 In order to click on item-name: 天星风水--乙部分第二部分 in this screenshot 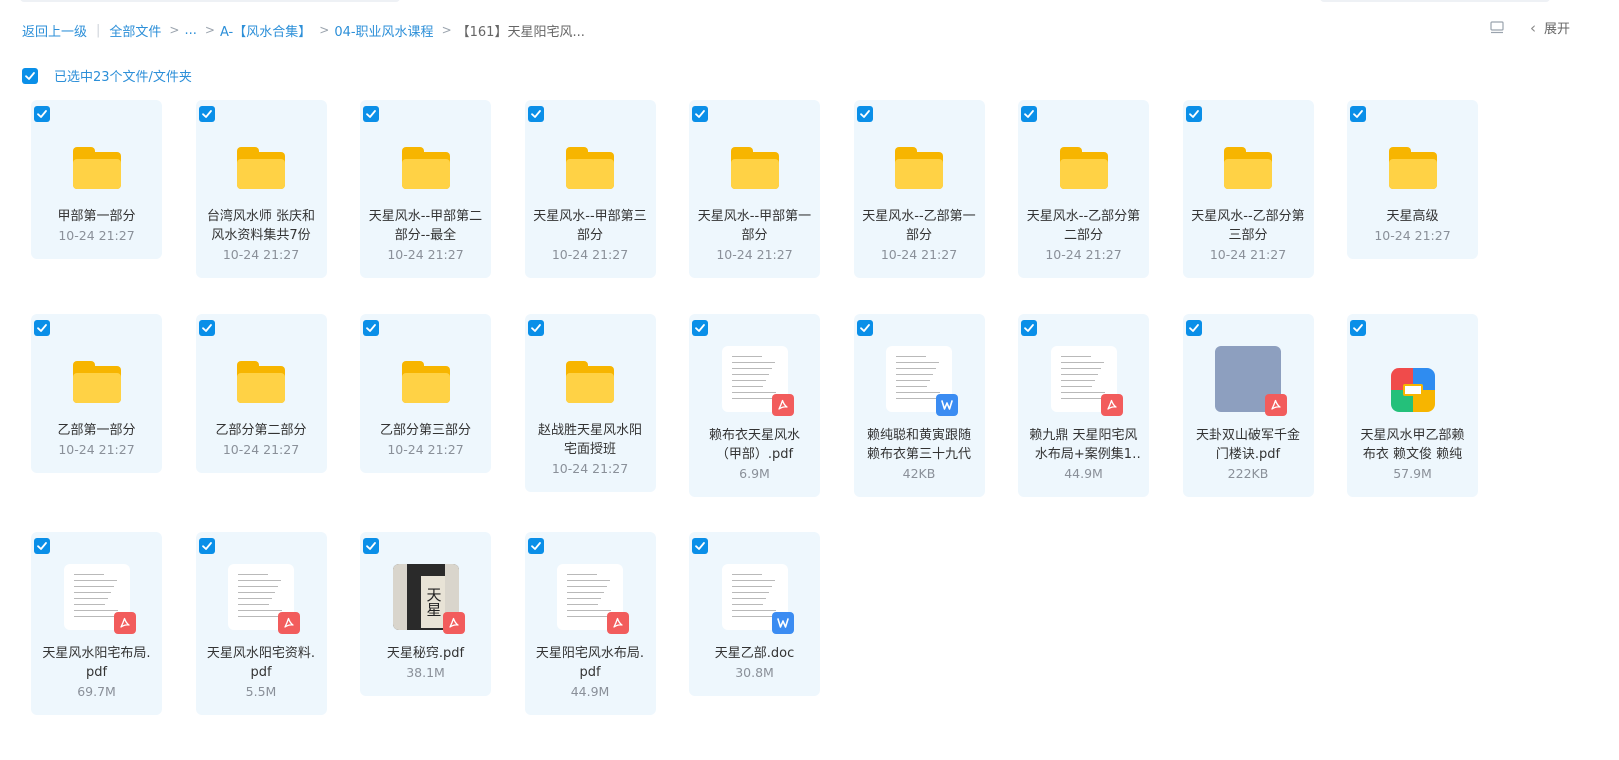, I will do `click(1083, 226)`.